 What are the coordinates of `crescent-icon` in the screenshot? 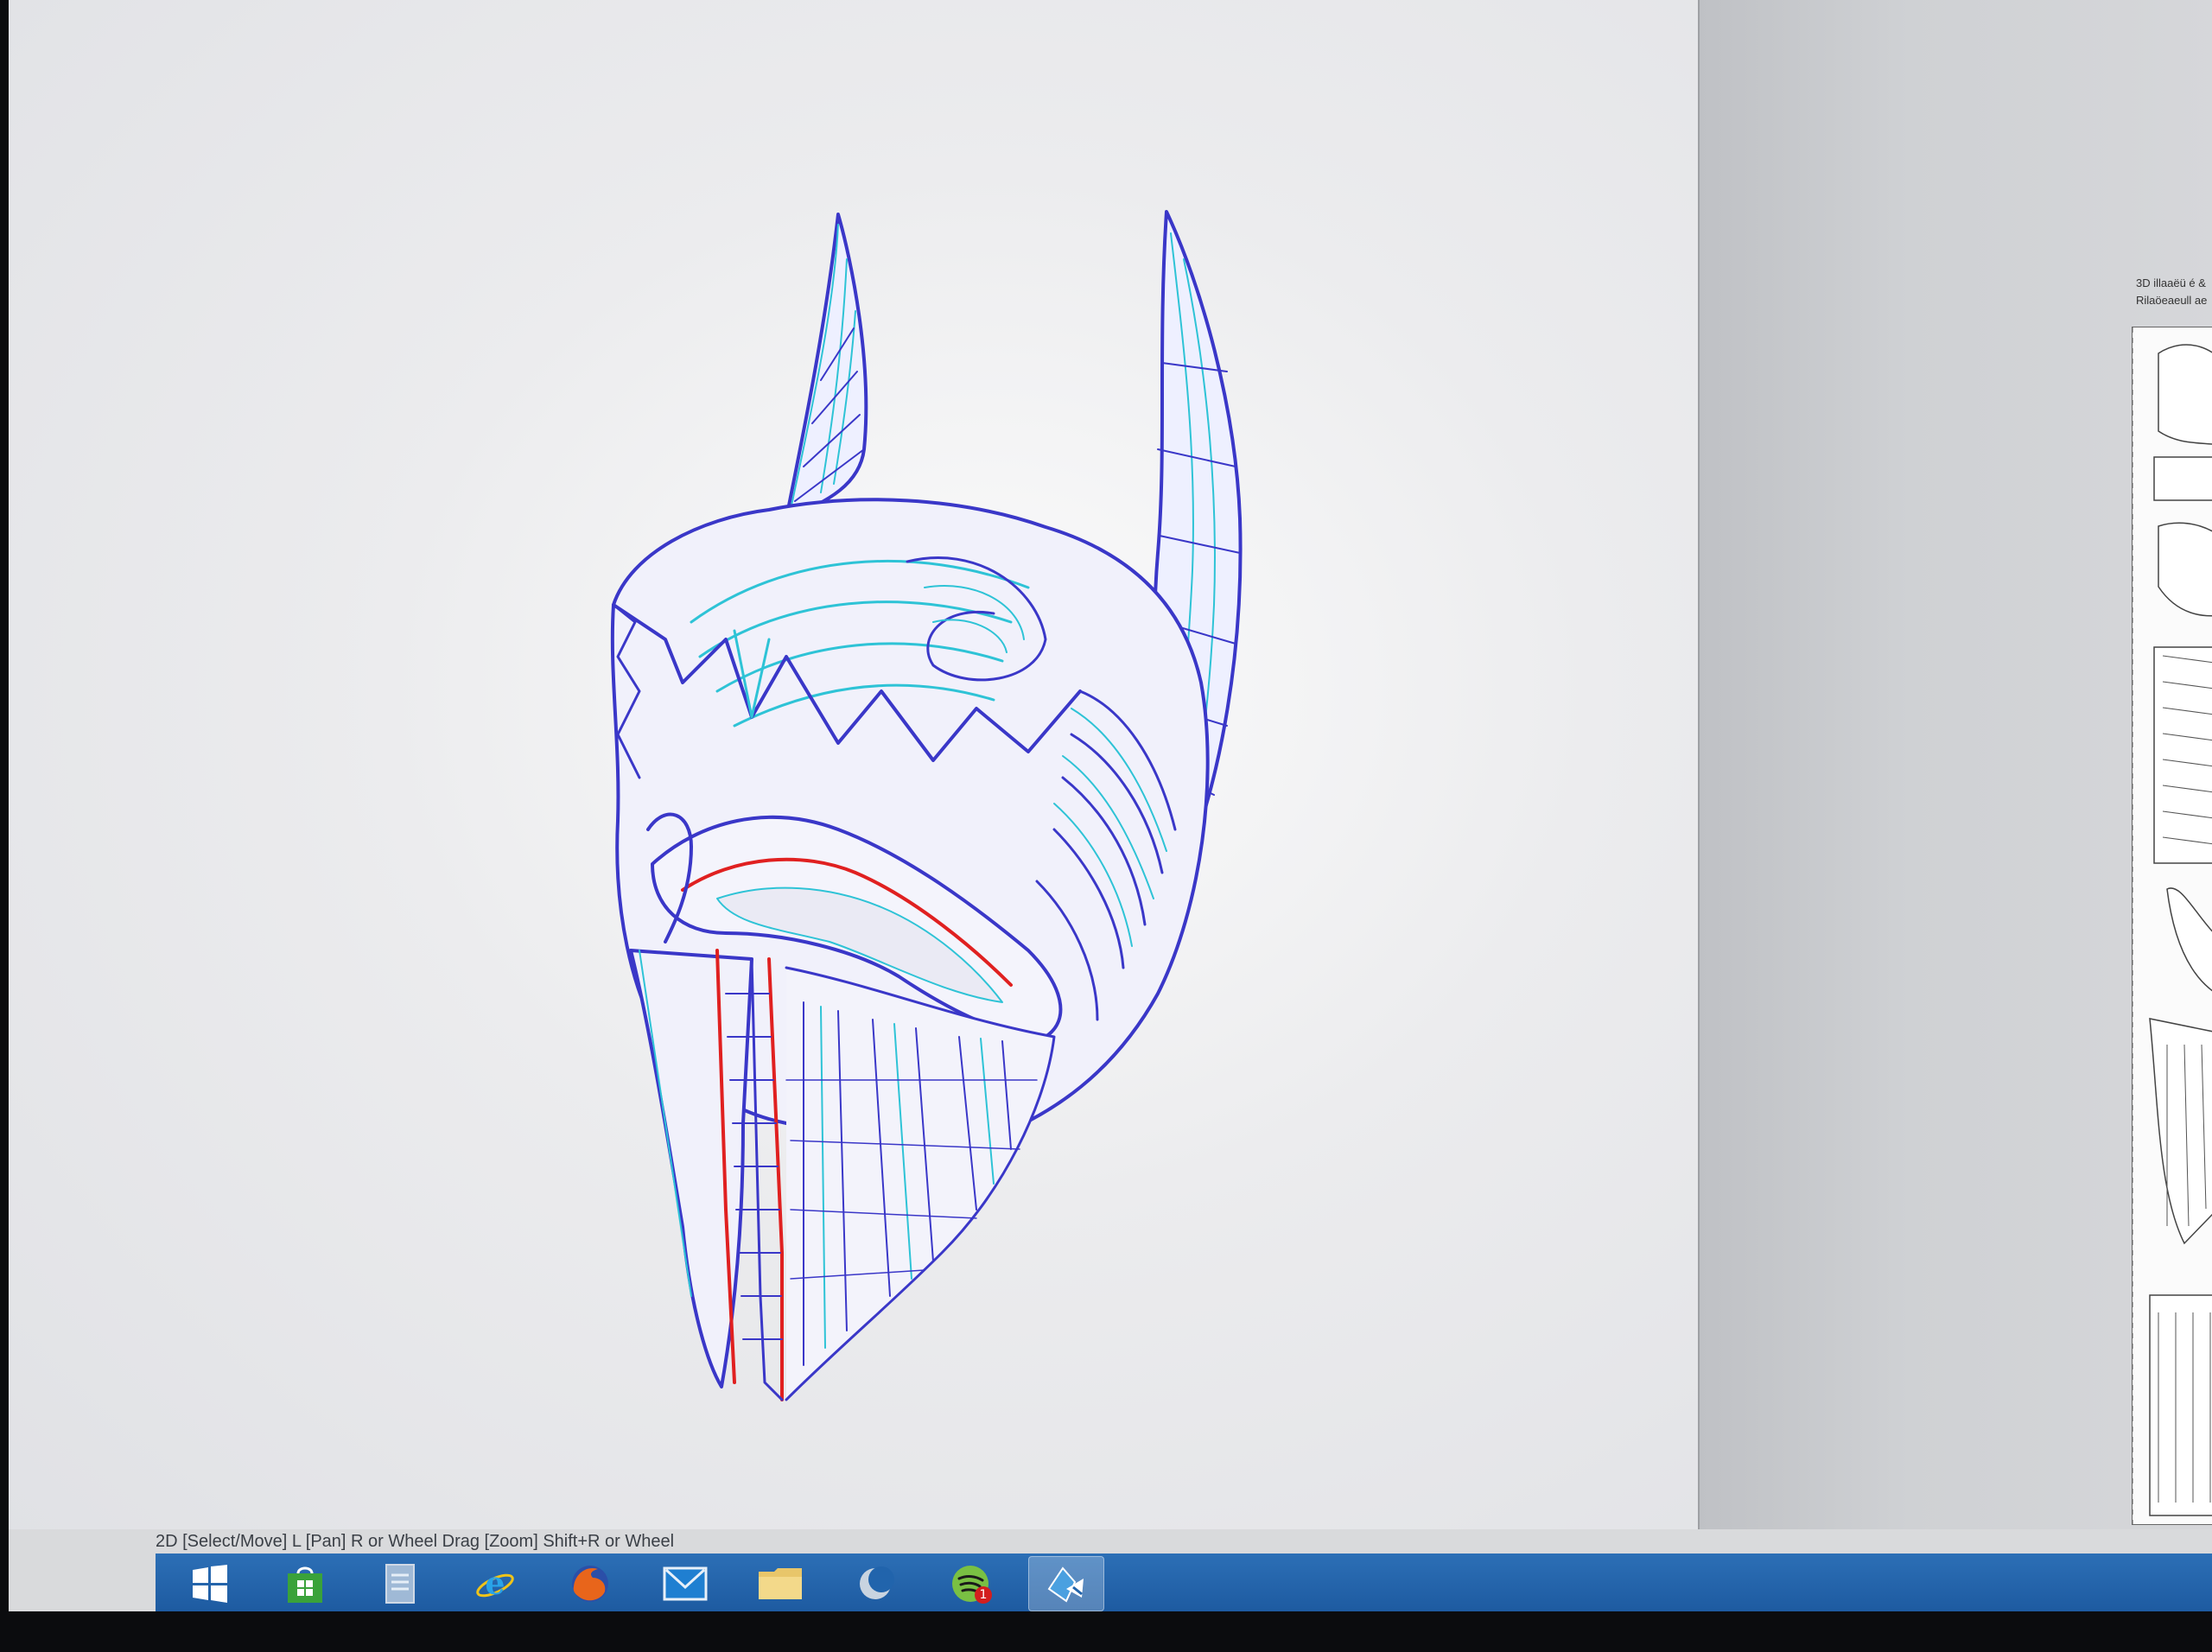 It's located at (877, 1583).